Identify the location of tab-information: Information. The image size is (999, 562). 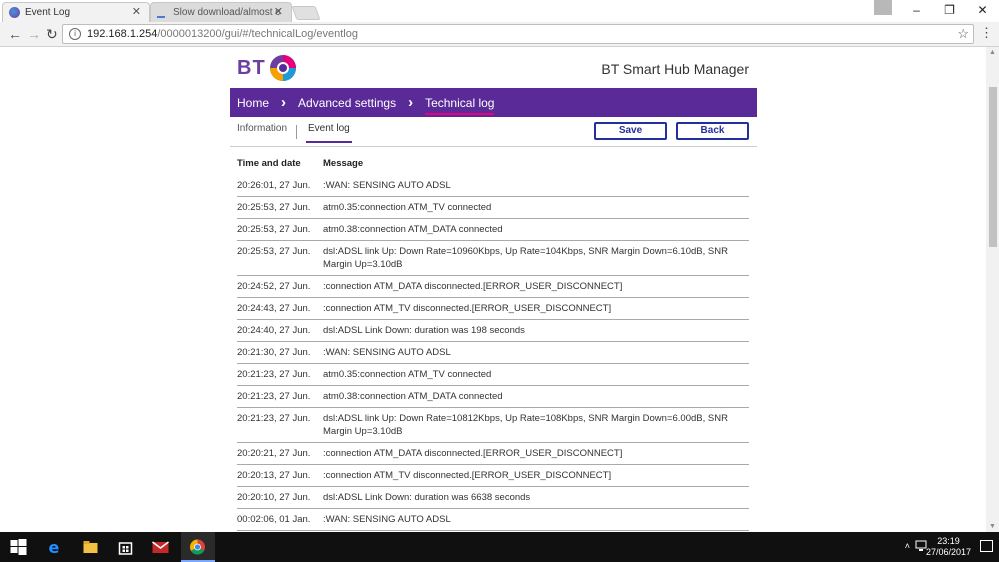
(262, 128).